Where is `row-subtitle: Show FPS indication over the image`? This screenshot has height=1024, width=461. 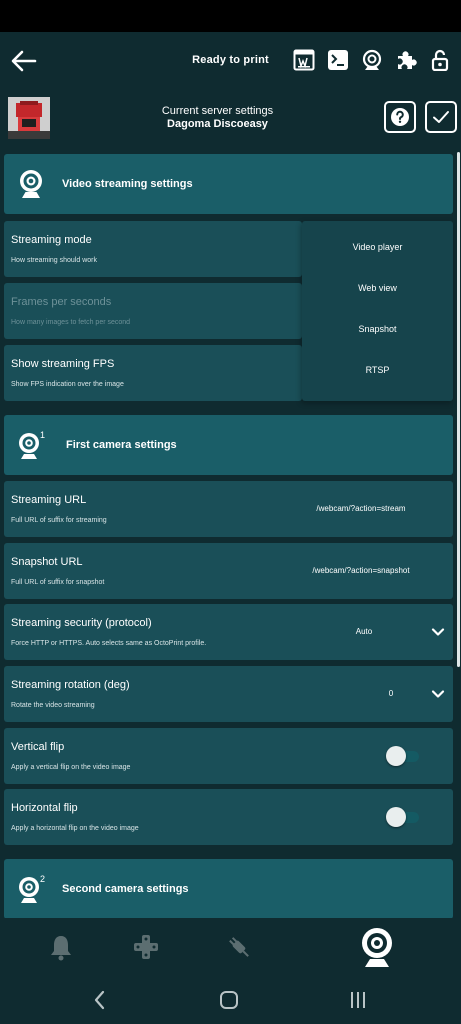 row-subtitle: Show FPS indication over the image is located at coordinates (67, 384).